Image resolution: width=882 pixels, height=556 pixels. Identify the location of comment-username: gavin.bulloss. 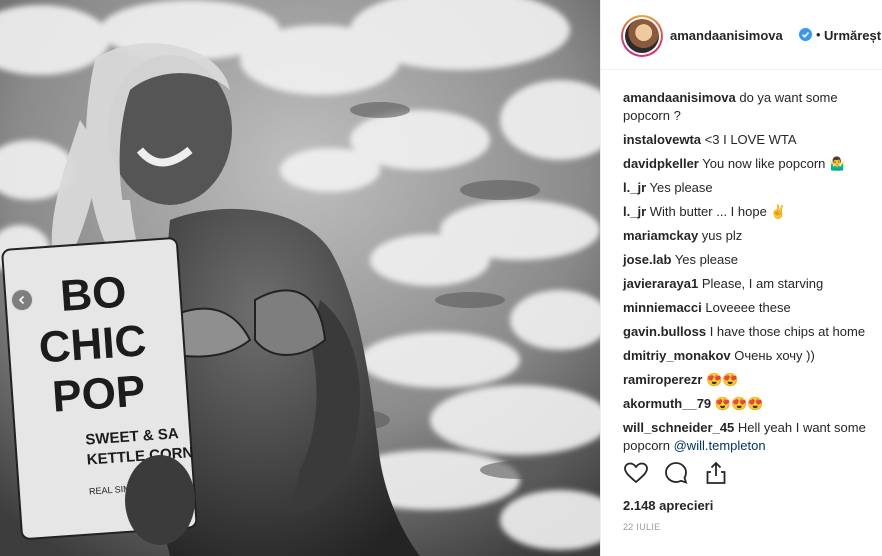
(664, 331).